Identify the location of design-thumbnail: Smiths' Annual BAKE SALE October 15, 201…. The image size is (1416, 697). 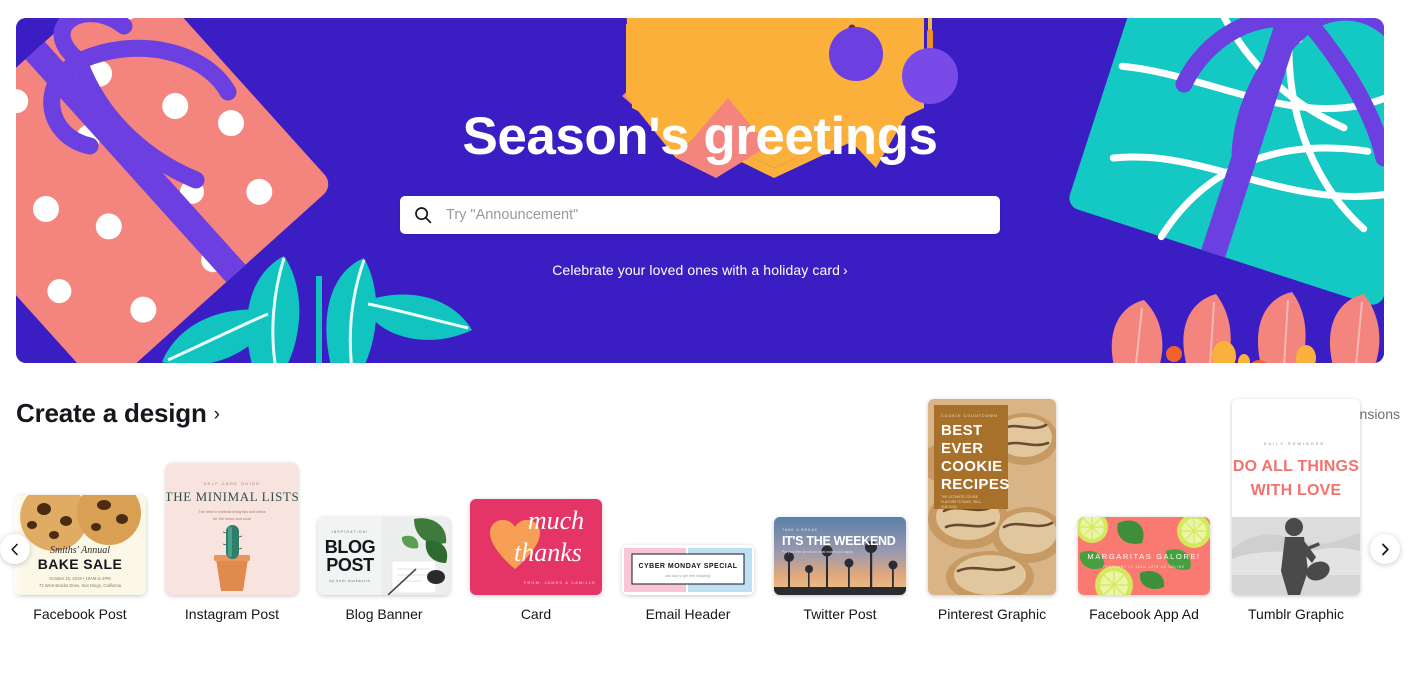
(80, 545).